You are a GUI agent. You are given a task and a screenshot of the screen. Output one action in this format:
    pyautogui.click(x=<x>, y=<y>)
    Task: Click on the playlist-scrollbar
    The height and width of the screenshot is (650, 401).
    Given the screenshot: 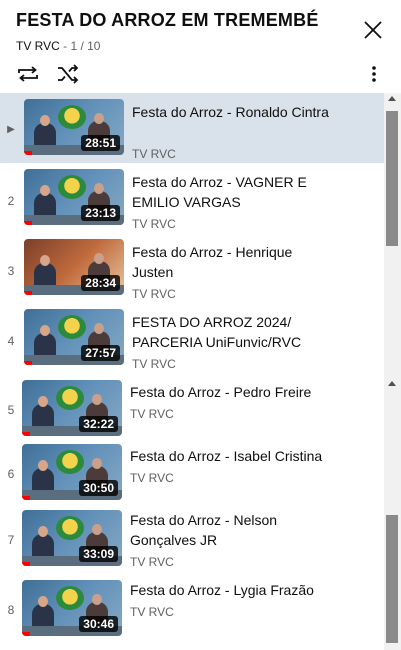 What is the action you would take?
    pyautogui.click(x=392, y=371)
    